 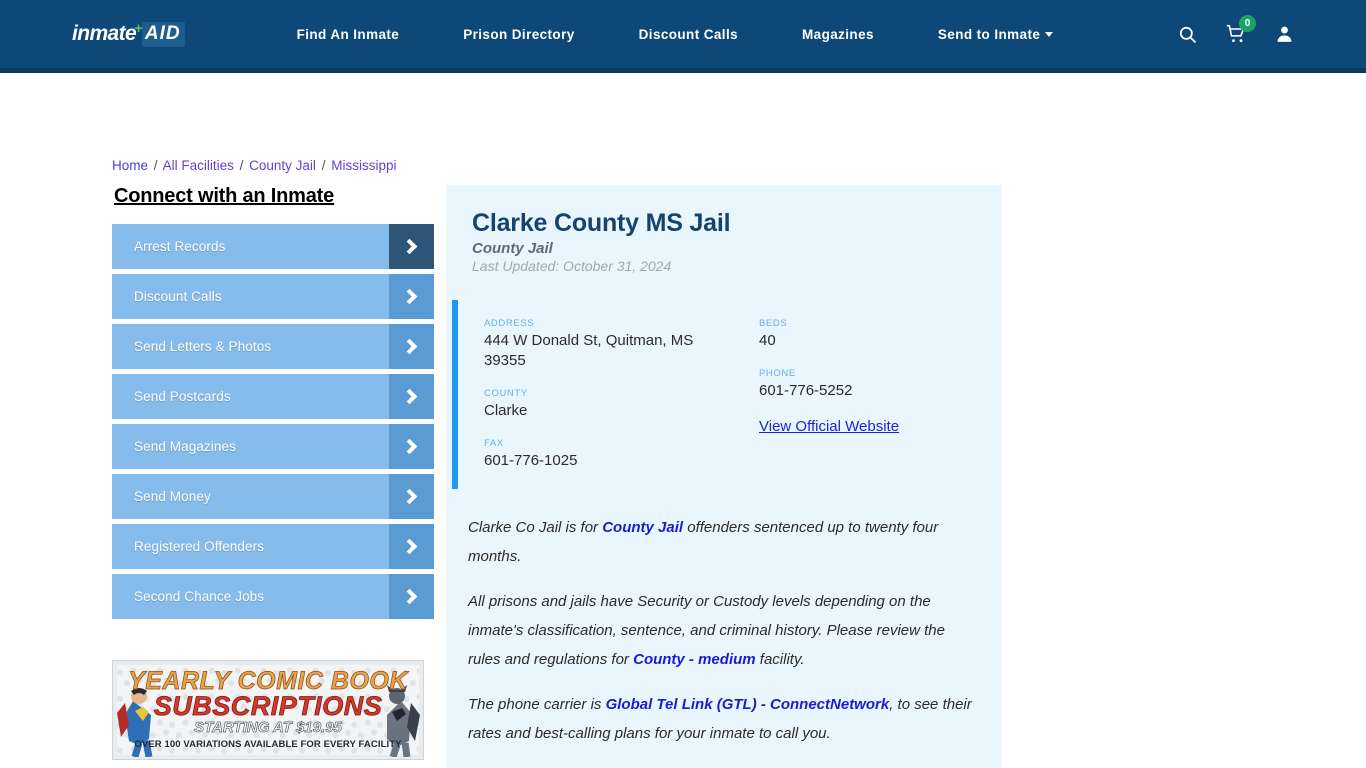 What do you see at coordinates (268, 706) in the screenshot?
I see `ad-headline-line2: SUBSCRIPTIONS` at bounding box center [268, 706].